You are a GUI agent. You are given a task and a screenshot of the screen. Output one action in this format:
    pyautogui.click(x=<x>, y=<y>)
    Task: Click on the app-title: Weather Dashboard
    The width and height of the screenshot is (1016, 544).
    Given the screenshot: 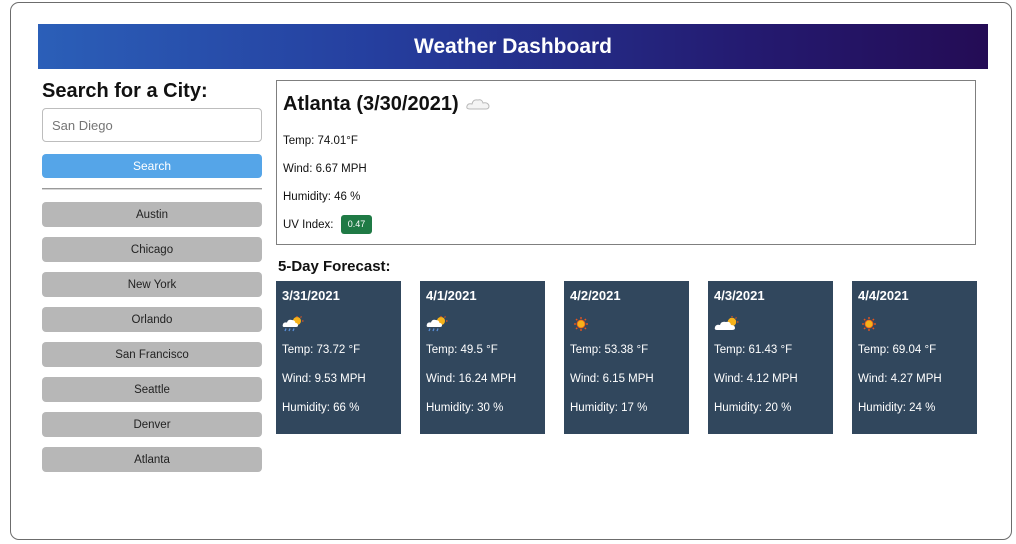 What is the action you would take?
    pyautogui.click(x=513, y=46)
    